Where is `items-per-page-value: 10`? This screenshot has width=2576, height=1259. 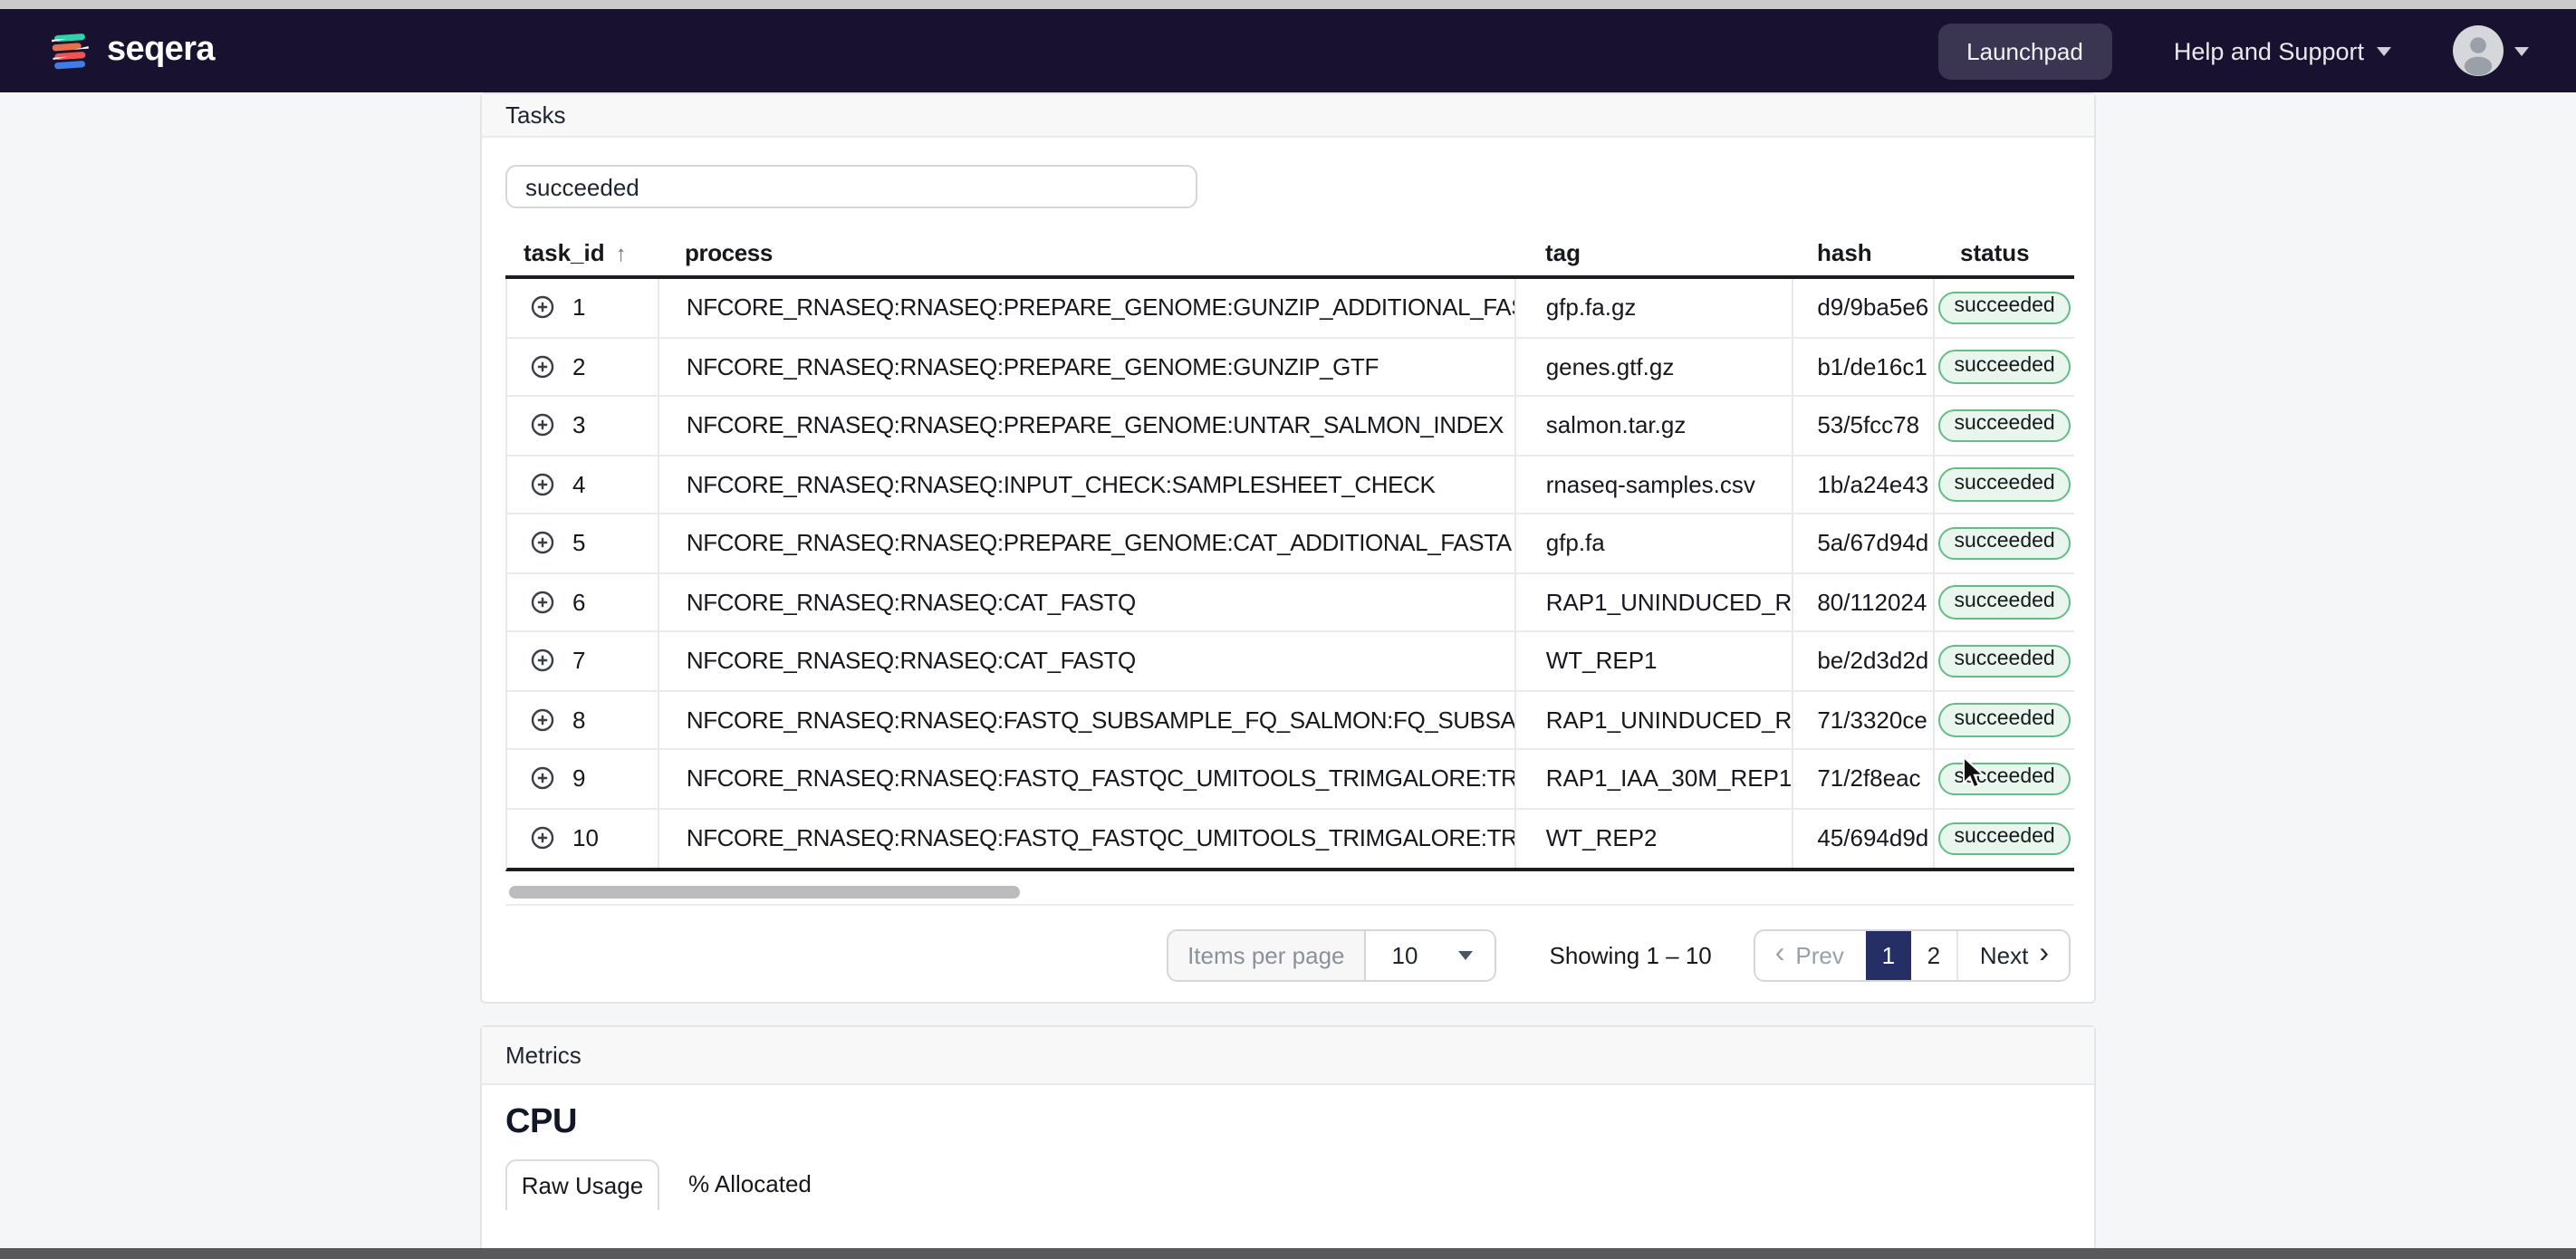 items-per-page-value: 10 is located at coordinates (1404, 955).